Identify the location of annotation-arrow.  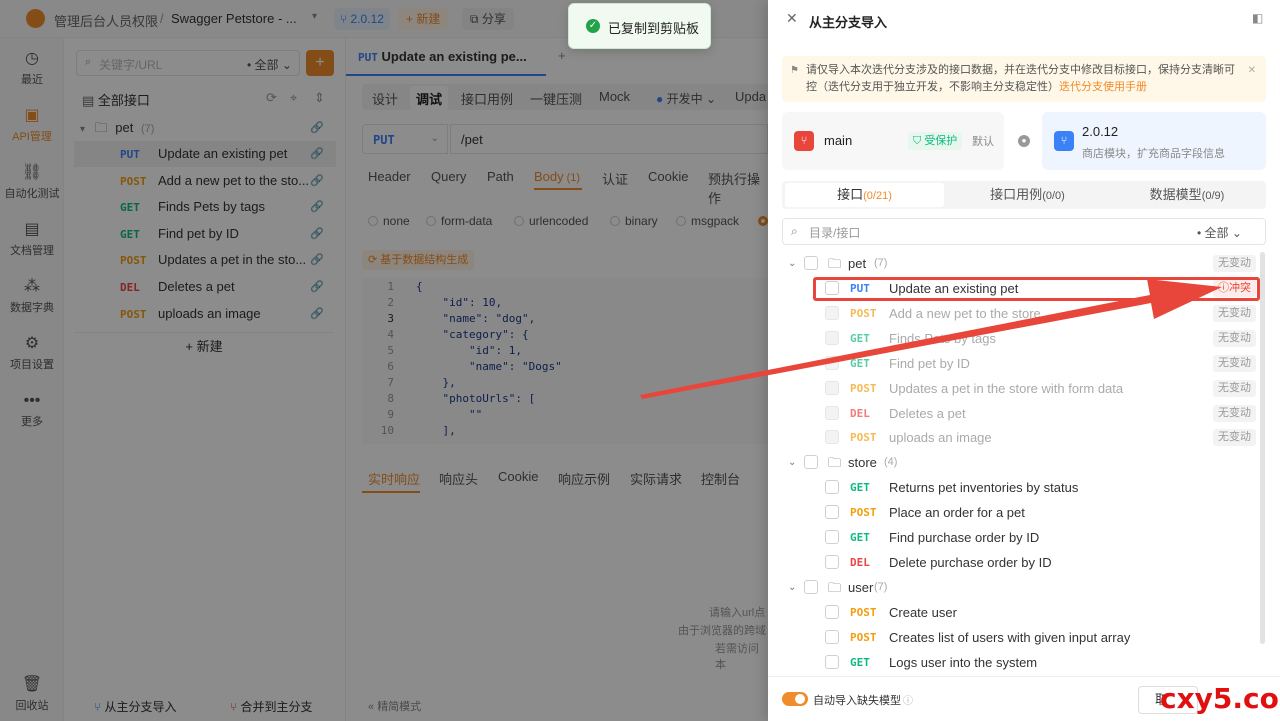
(931, 339).